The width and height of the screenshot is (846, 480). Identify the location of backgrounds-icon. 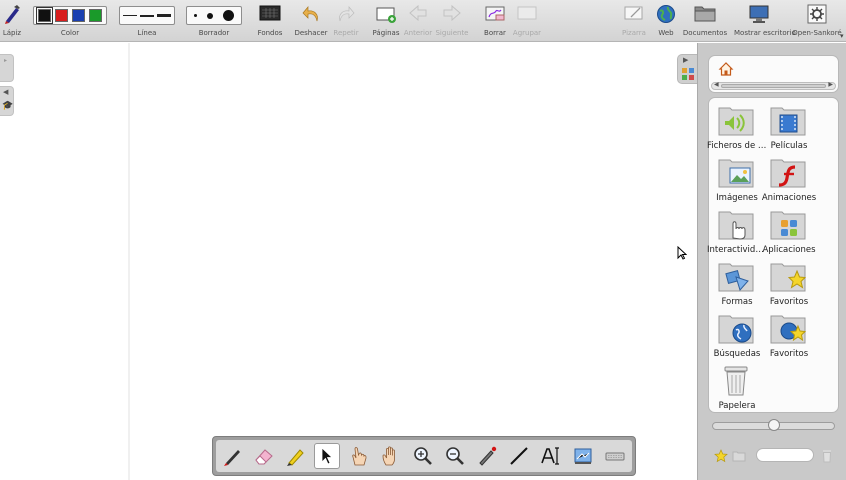
(270, 13).